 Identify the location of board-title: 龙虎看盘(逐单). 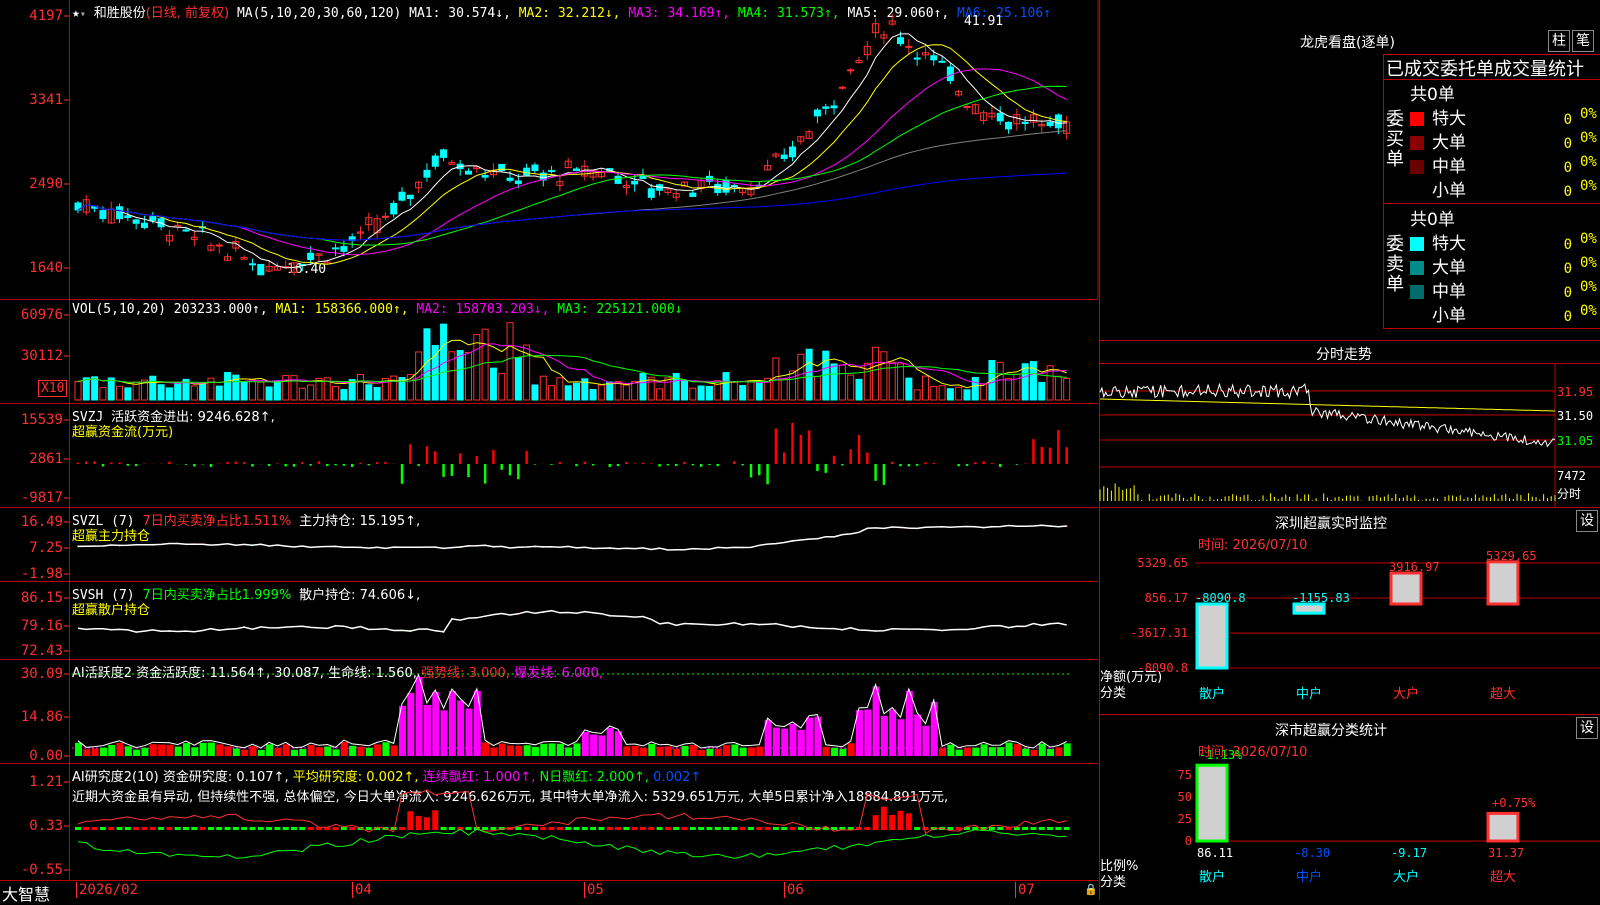
(1347, 43).